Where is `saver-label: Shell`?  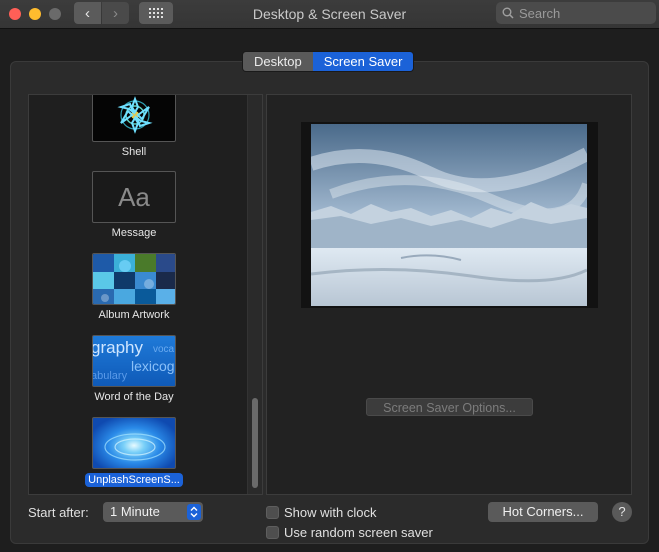
saver-label: Shell is located at coordinates (134, 152).